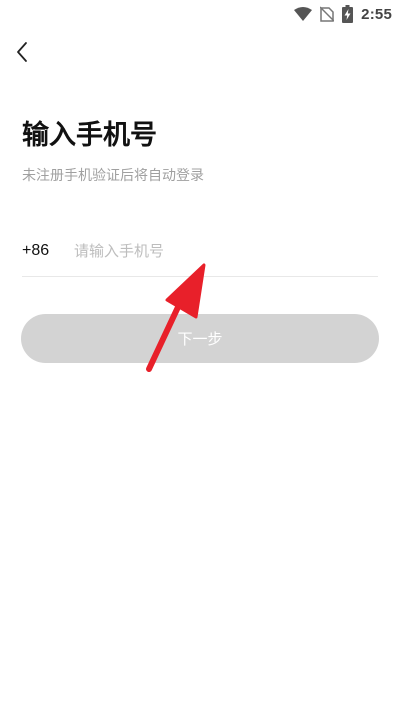  I want to click on chevron-left-icon, so click(22, 54).